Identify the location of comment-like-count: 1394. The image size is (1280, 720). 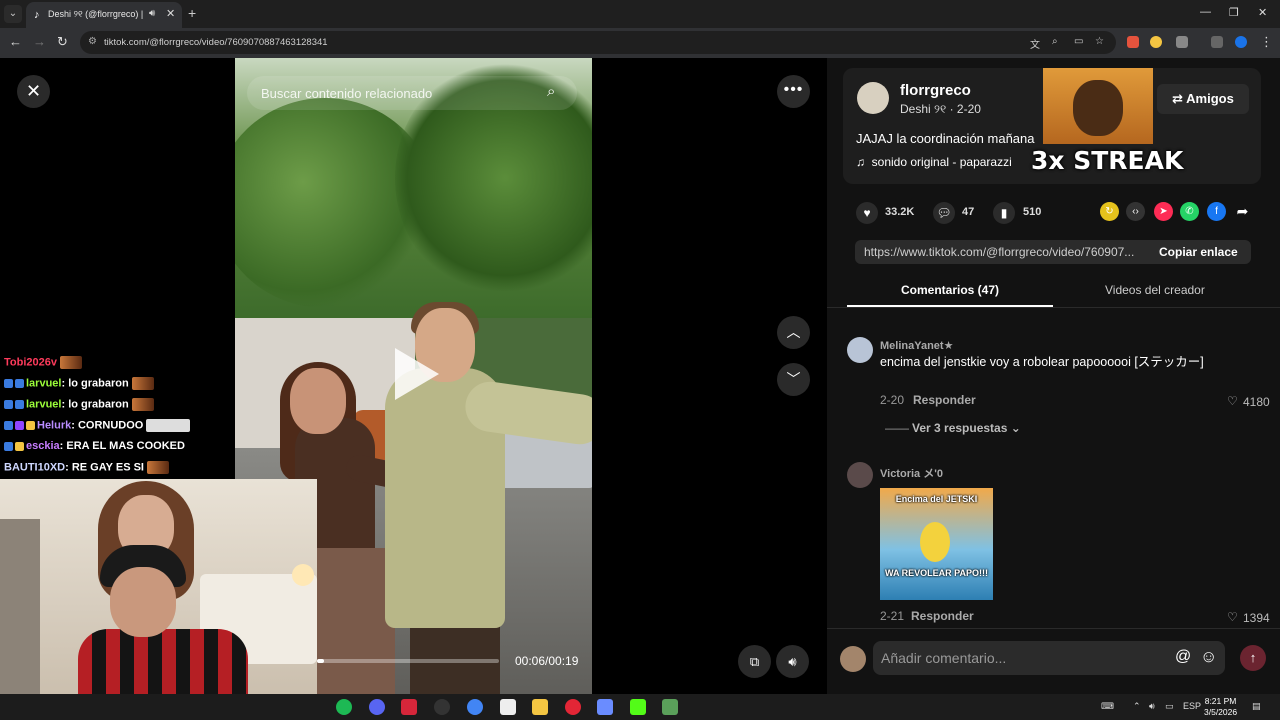
(1256, 618).